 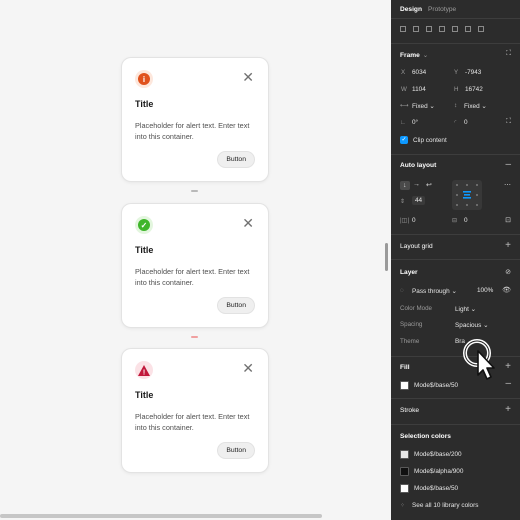 I want to click on library-icon: ⁘, so click(x=403, y=505).